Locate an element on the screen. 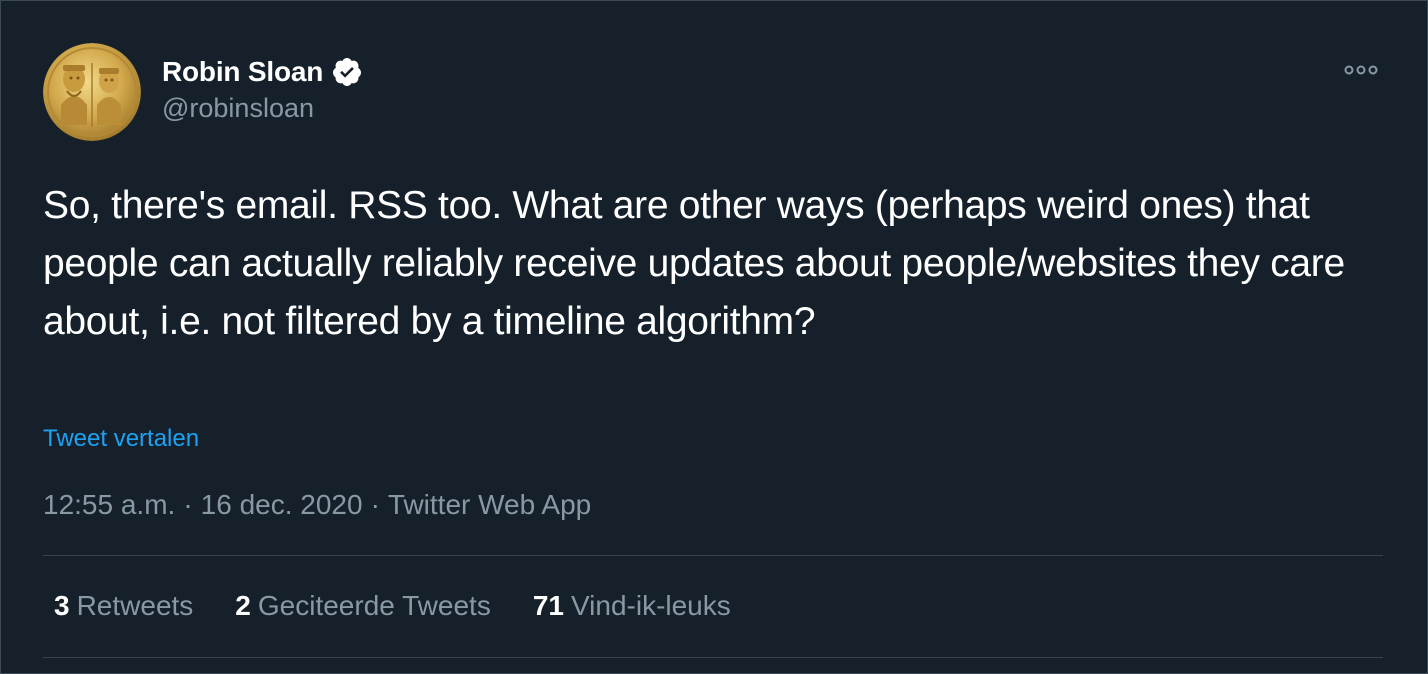 The width and height of the screenshot is (1428, 674). more-options-icon is located at coordinates (1361, 70).